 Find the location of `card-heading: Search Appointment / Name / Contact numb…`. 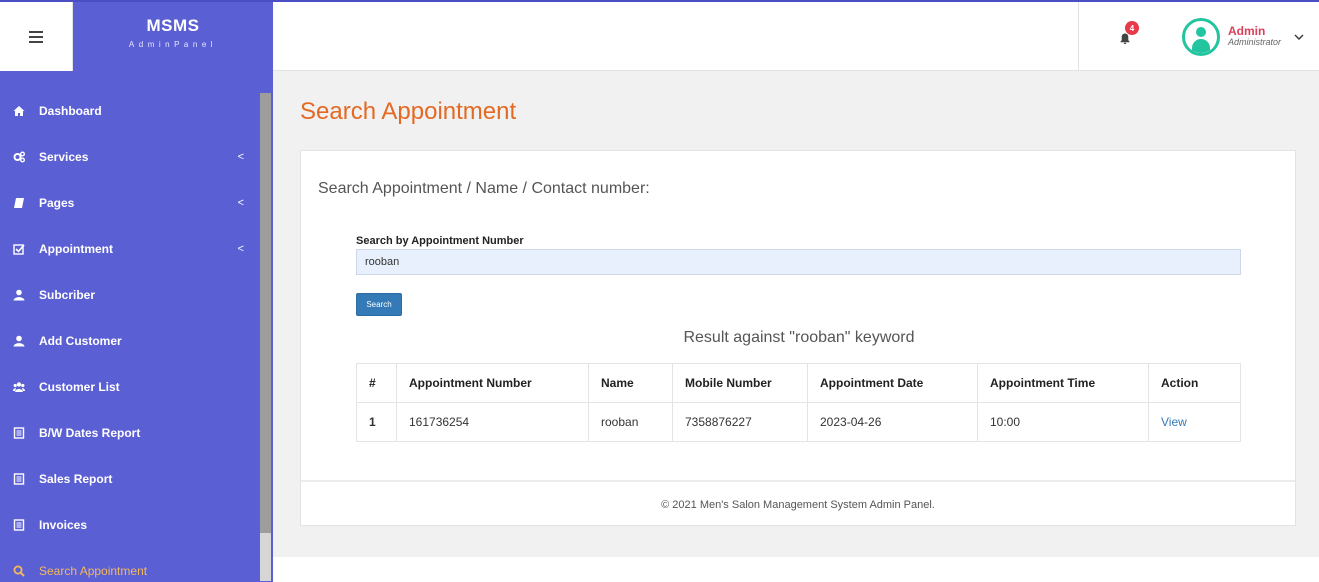

card-heading: Search Appointment / Name / Contact numb… is located at coordinates (484, 188).